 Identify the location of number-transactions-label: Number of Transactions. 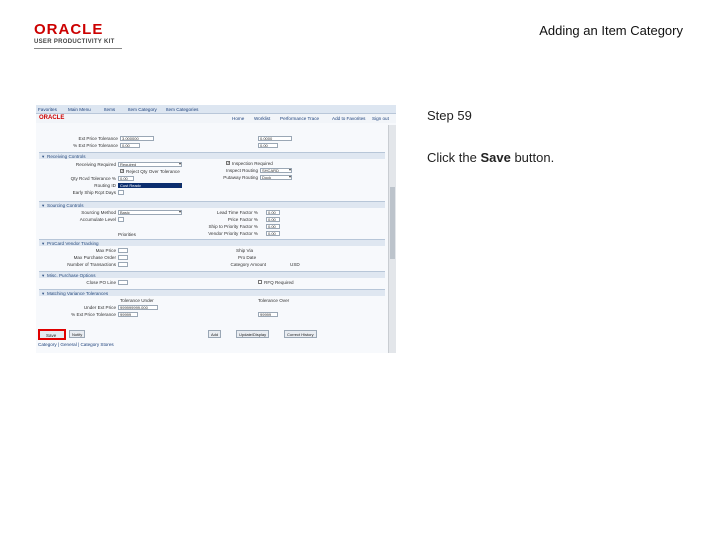
(91, 264).